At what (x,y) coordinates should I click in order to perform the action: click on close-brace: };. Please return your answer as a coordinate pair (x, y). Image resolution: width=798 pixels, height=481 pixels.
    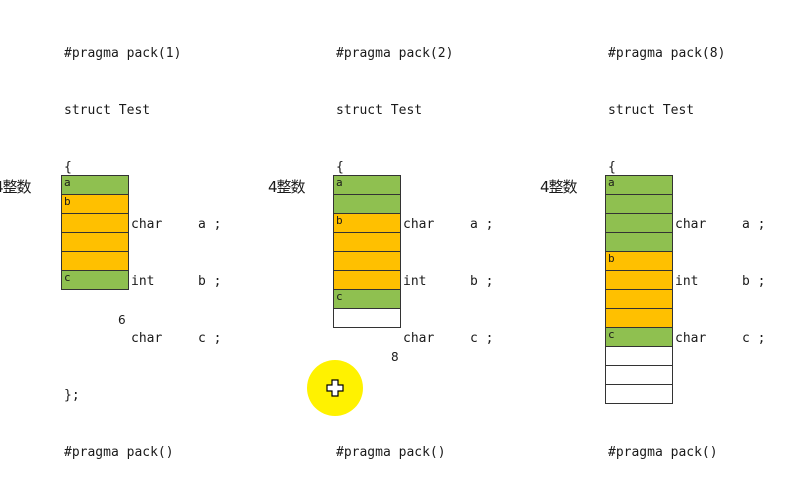
    Looking at the image, I should click on (72, 395).